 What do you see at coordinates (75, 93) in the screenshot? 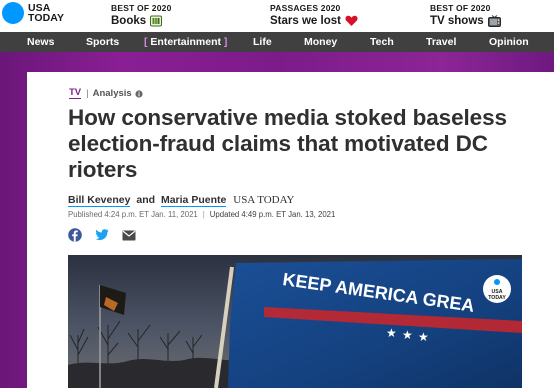
I see `section-tag: TV` at bounding box center [75, 93].